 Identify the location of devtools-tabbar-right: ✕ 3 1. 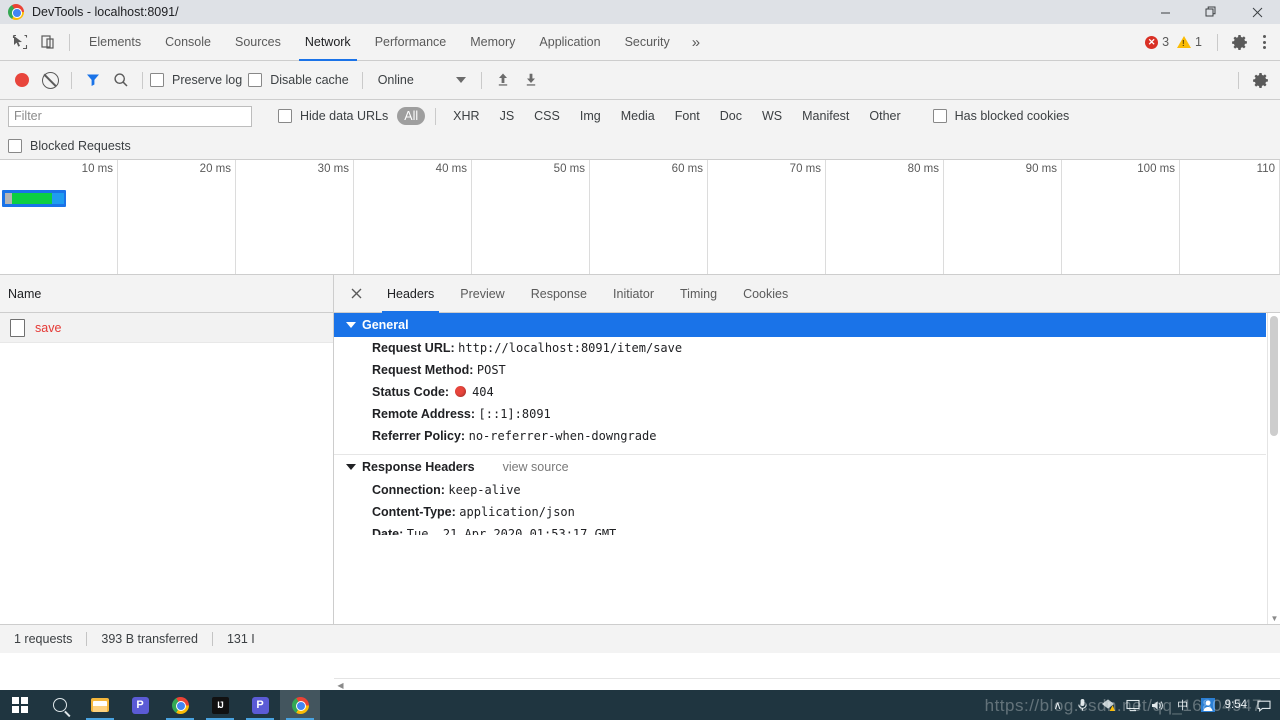
(1212, 42).